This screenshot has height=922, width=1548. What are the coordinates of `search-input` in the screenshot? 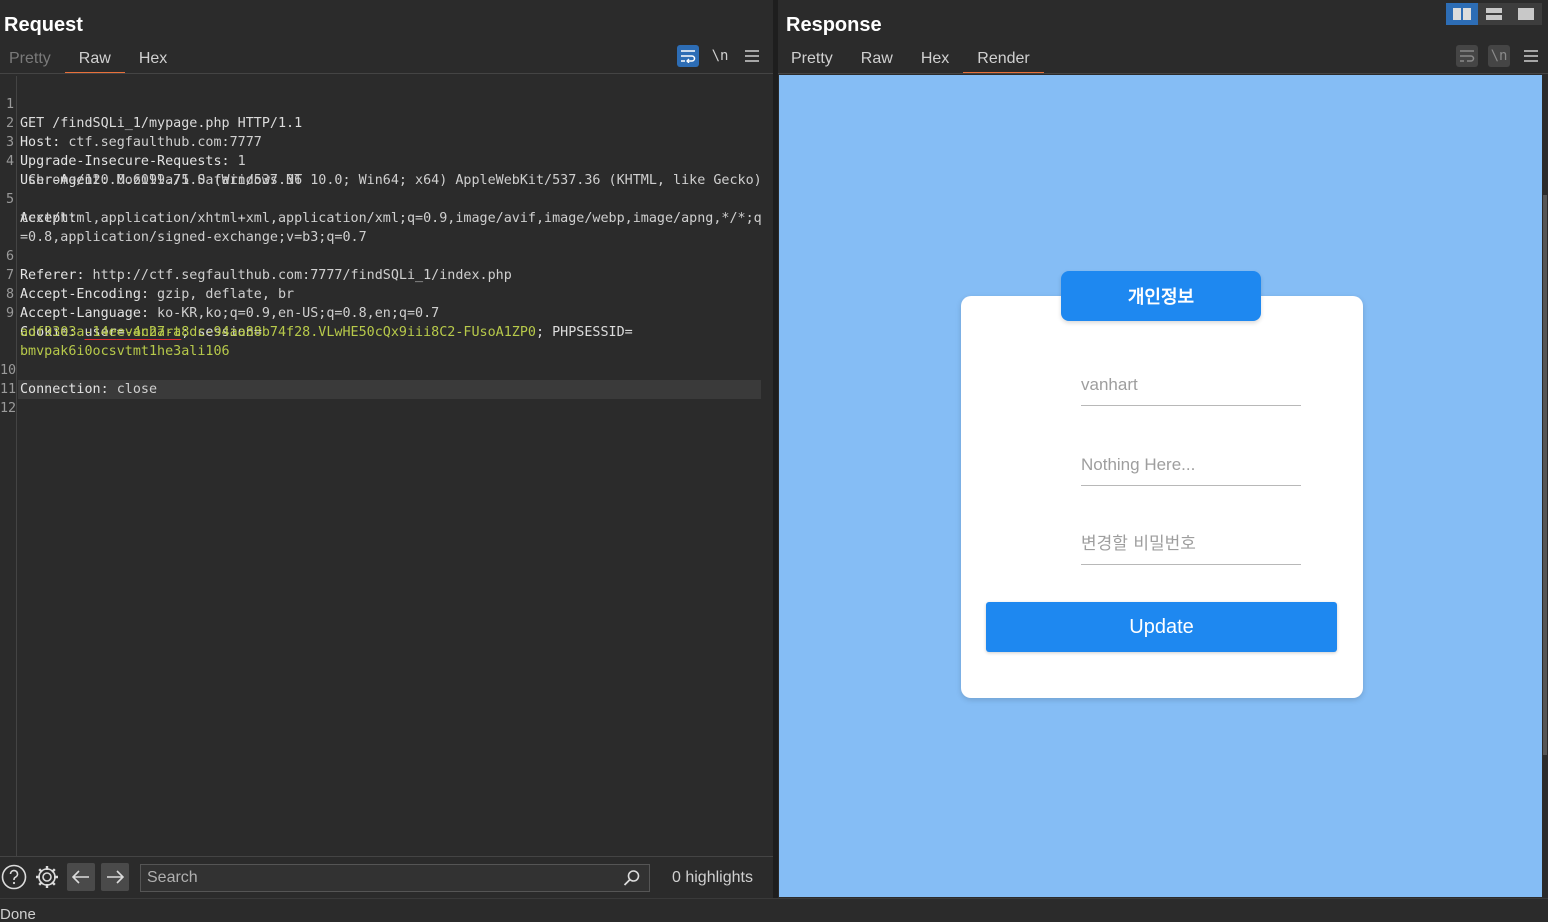 It's located at (376, 878).